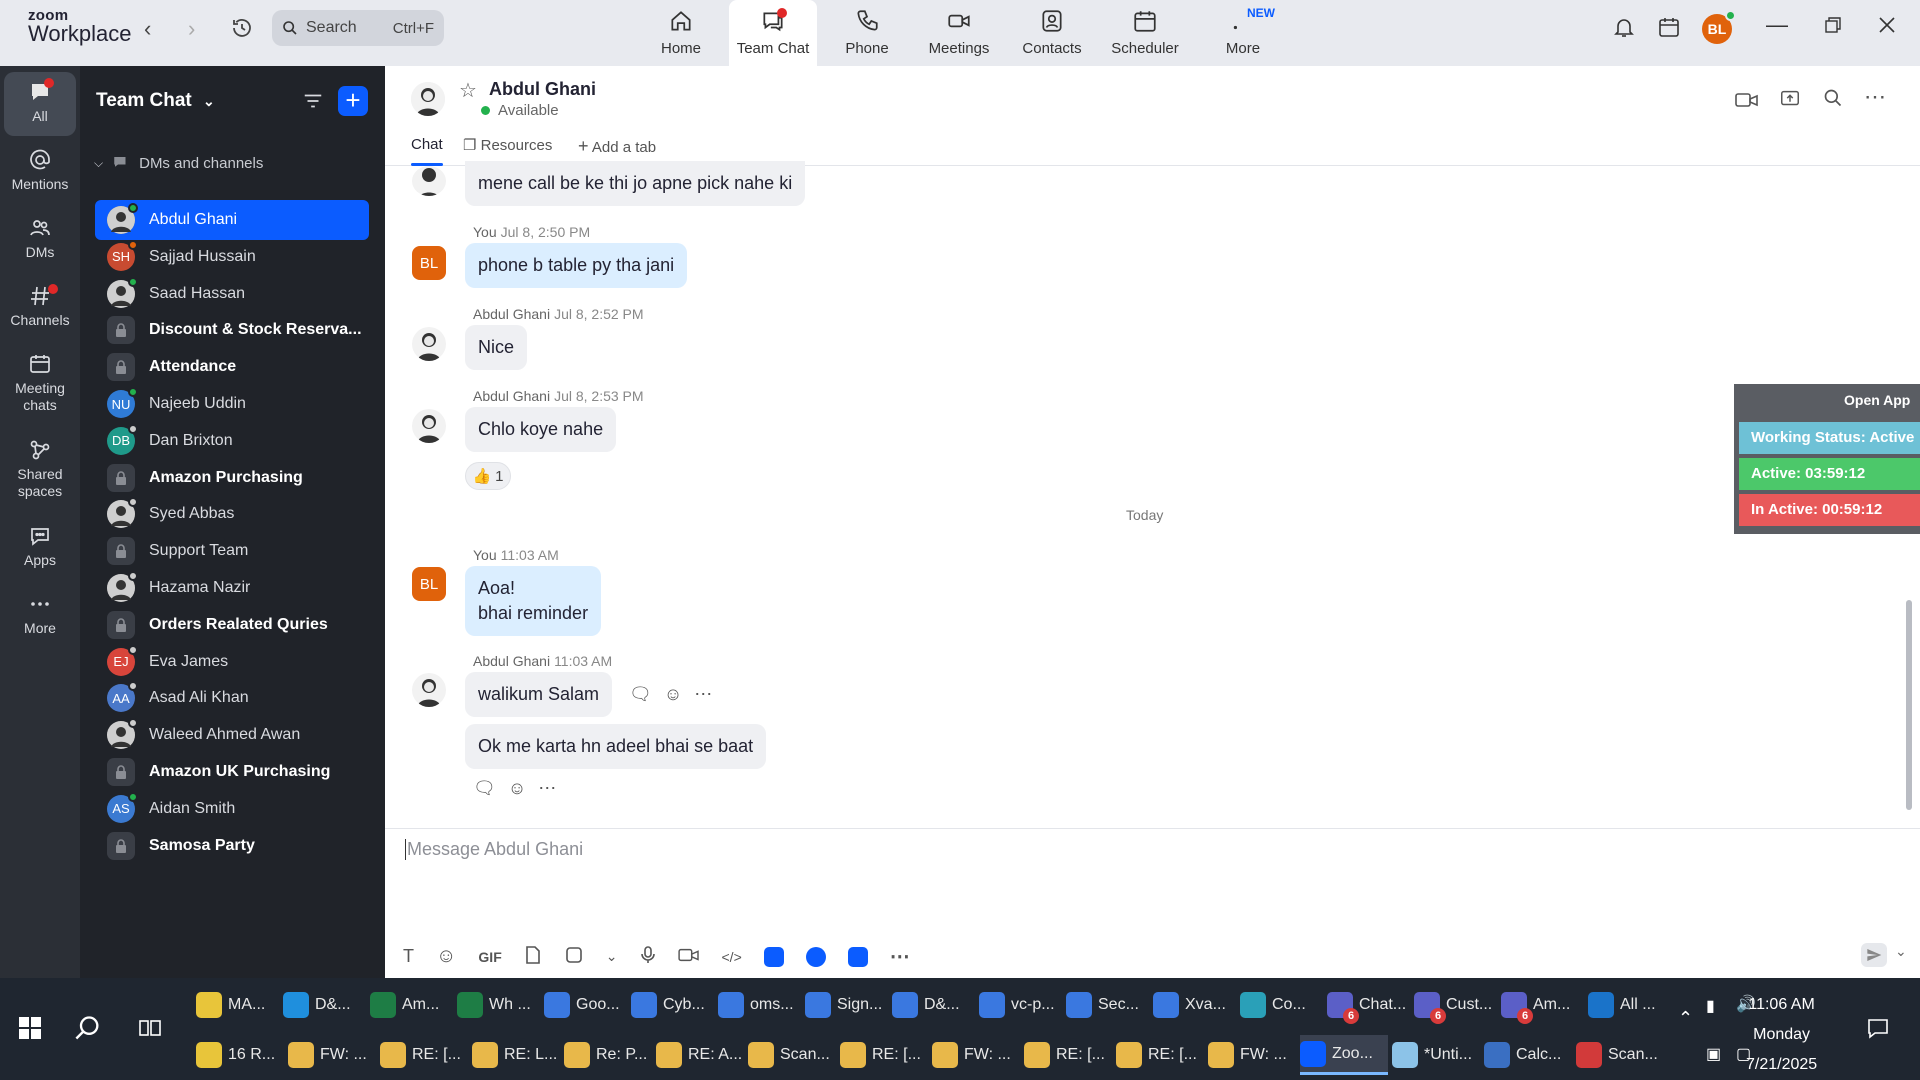 The width and height of the screenshot is (1920, 1080). What do you see at coordinates (541, 429) in the screenshot?
I see `message-bubble: Chlo koye nahe` at bounding box center [541, 429].